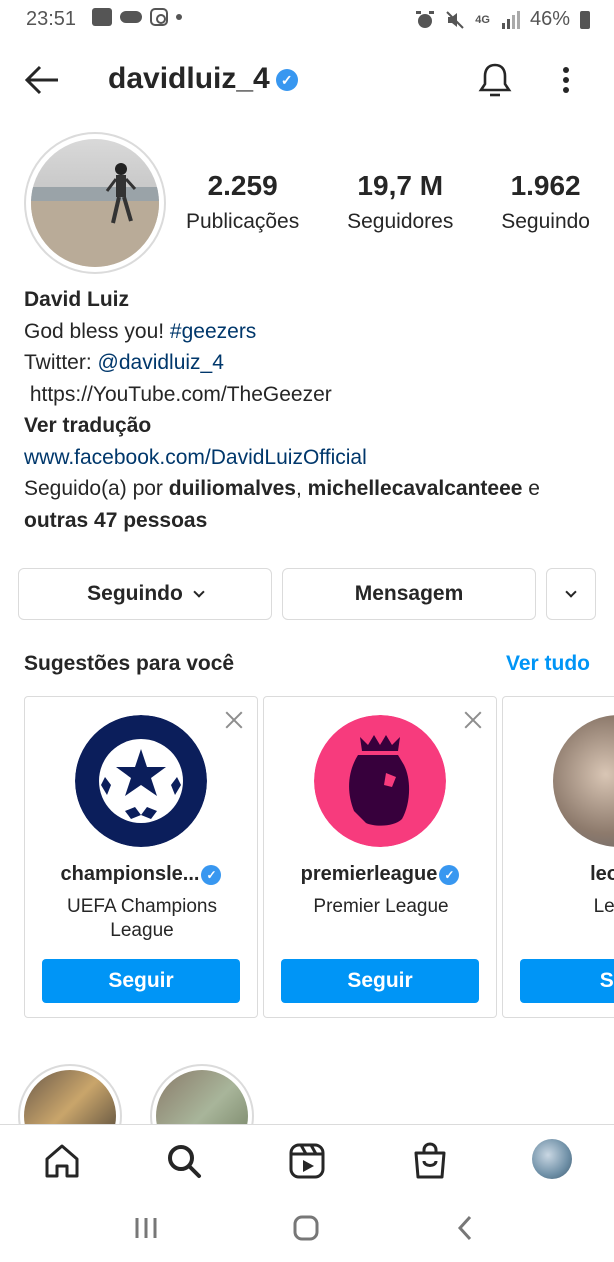 The height and width of the screenshot is (1262, 614). I want to click on suggestion-name: championsle... ✓, so click(141, 874).